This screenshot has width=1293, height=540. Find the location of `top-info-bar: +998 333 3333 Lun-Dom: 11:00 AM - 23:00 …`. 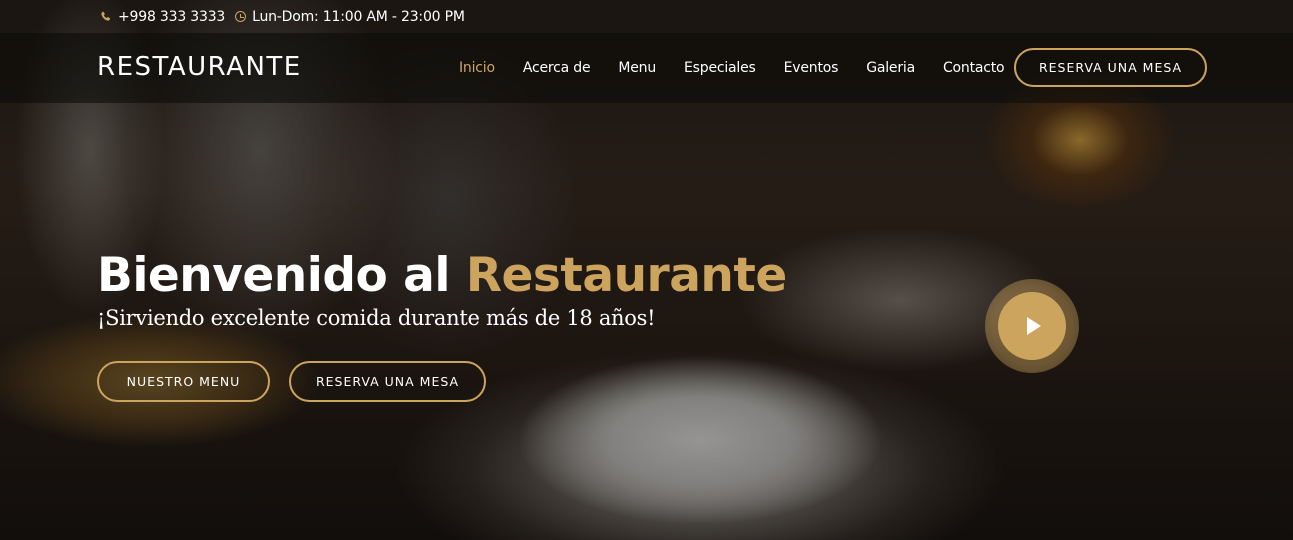

top-info-bar: +998 333 3333 Lun-Dom: 11:00 AM - 23:00 … is located at coordinates (646, 16).